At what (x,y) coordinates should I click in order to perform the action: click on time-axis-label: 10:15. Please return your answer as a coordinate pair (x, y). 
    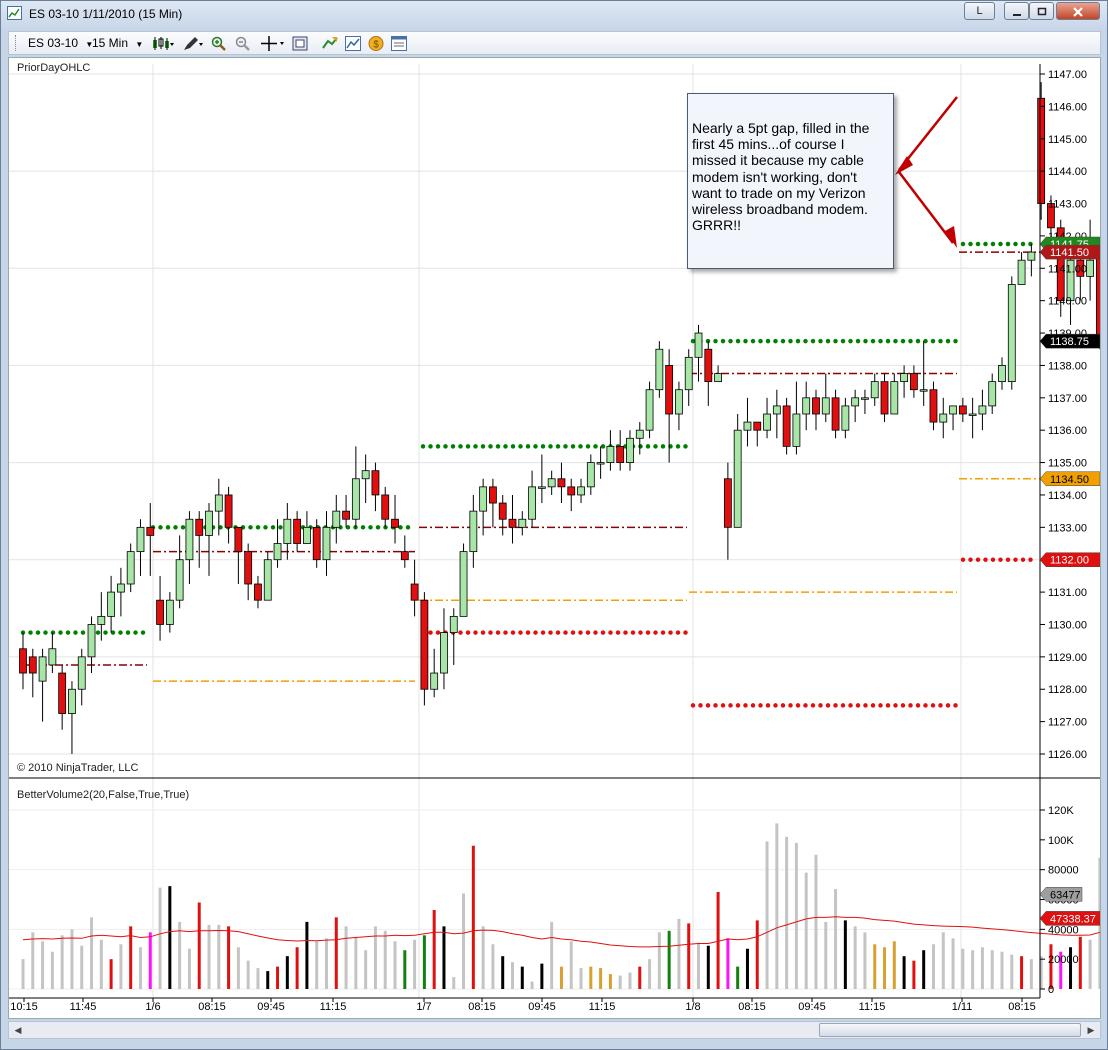
    Looking at the image, I should click on (24, 1007).